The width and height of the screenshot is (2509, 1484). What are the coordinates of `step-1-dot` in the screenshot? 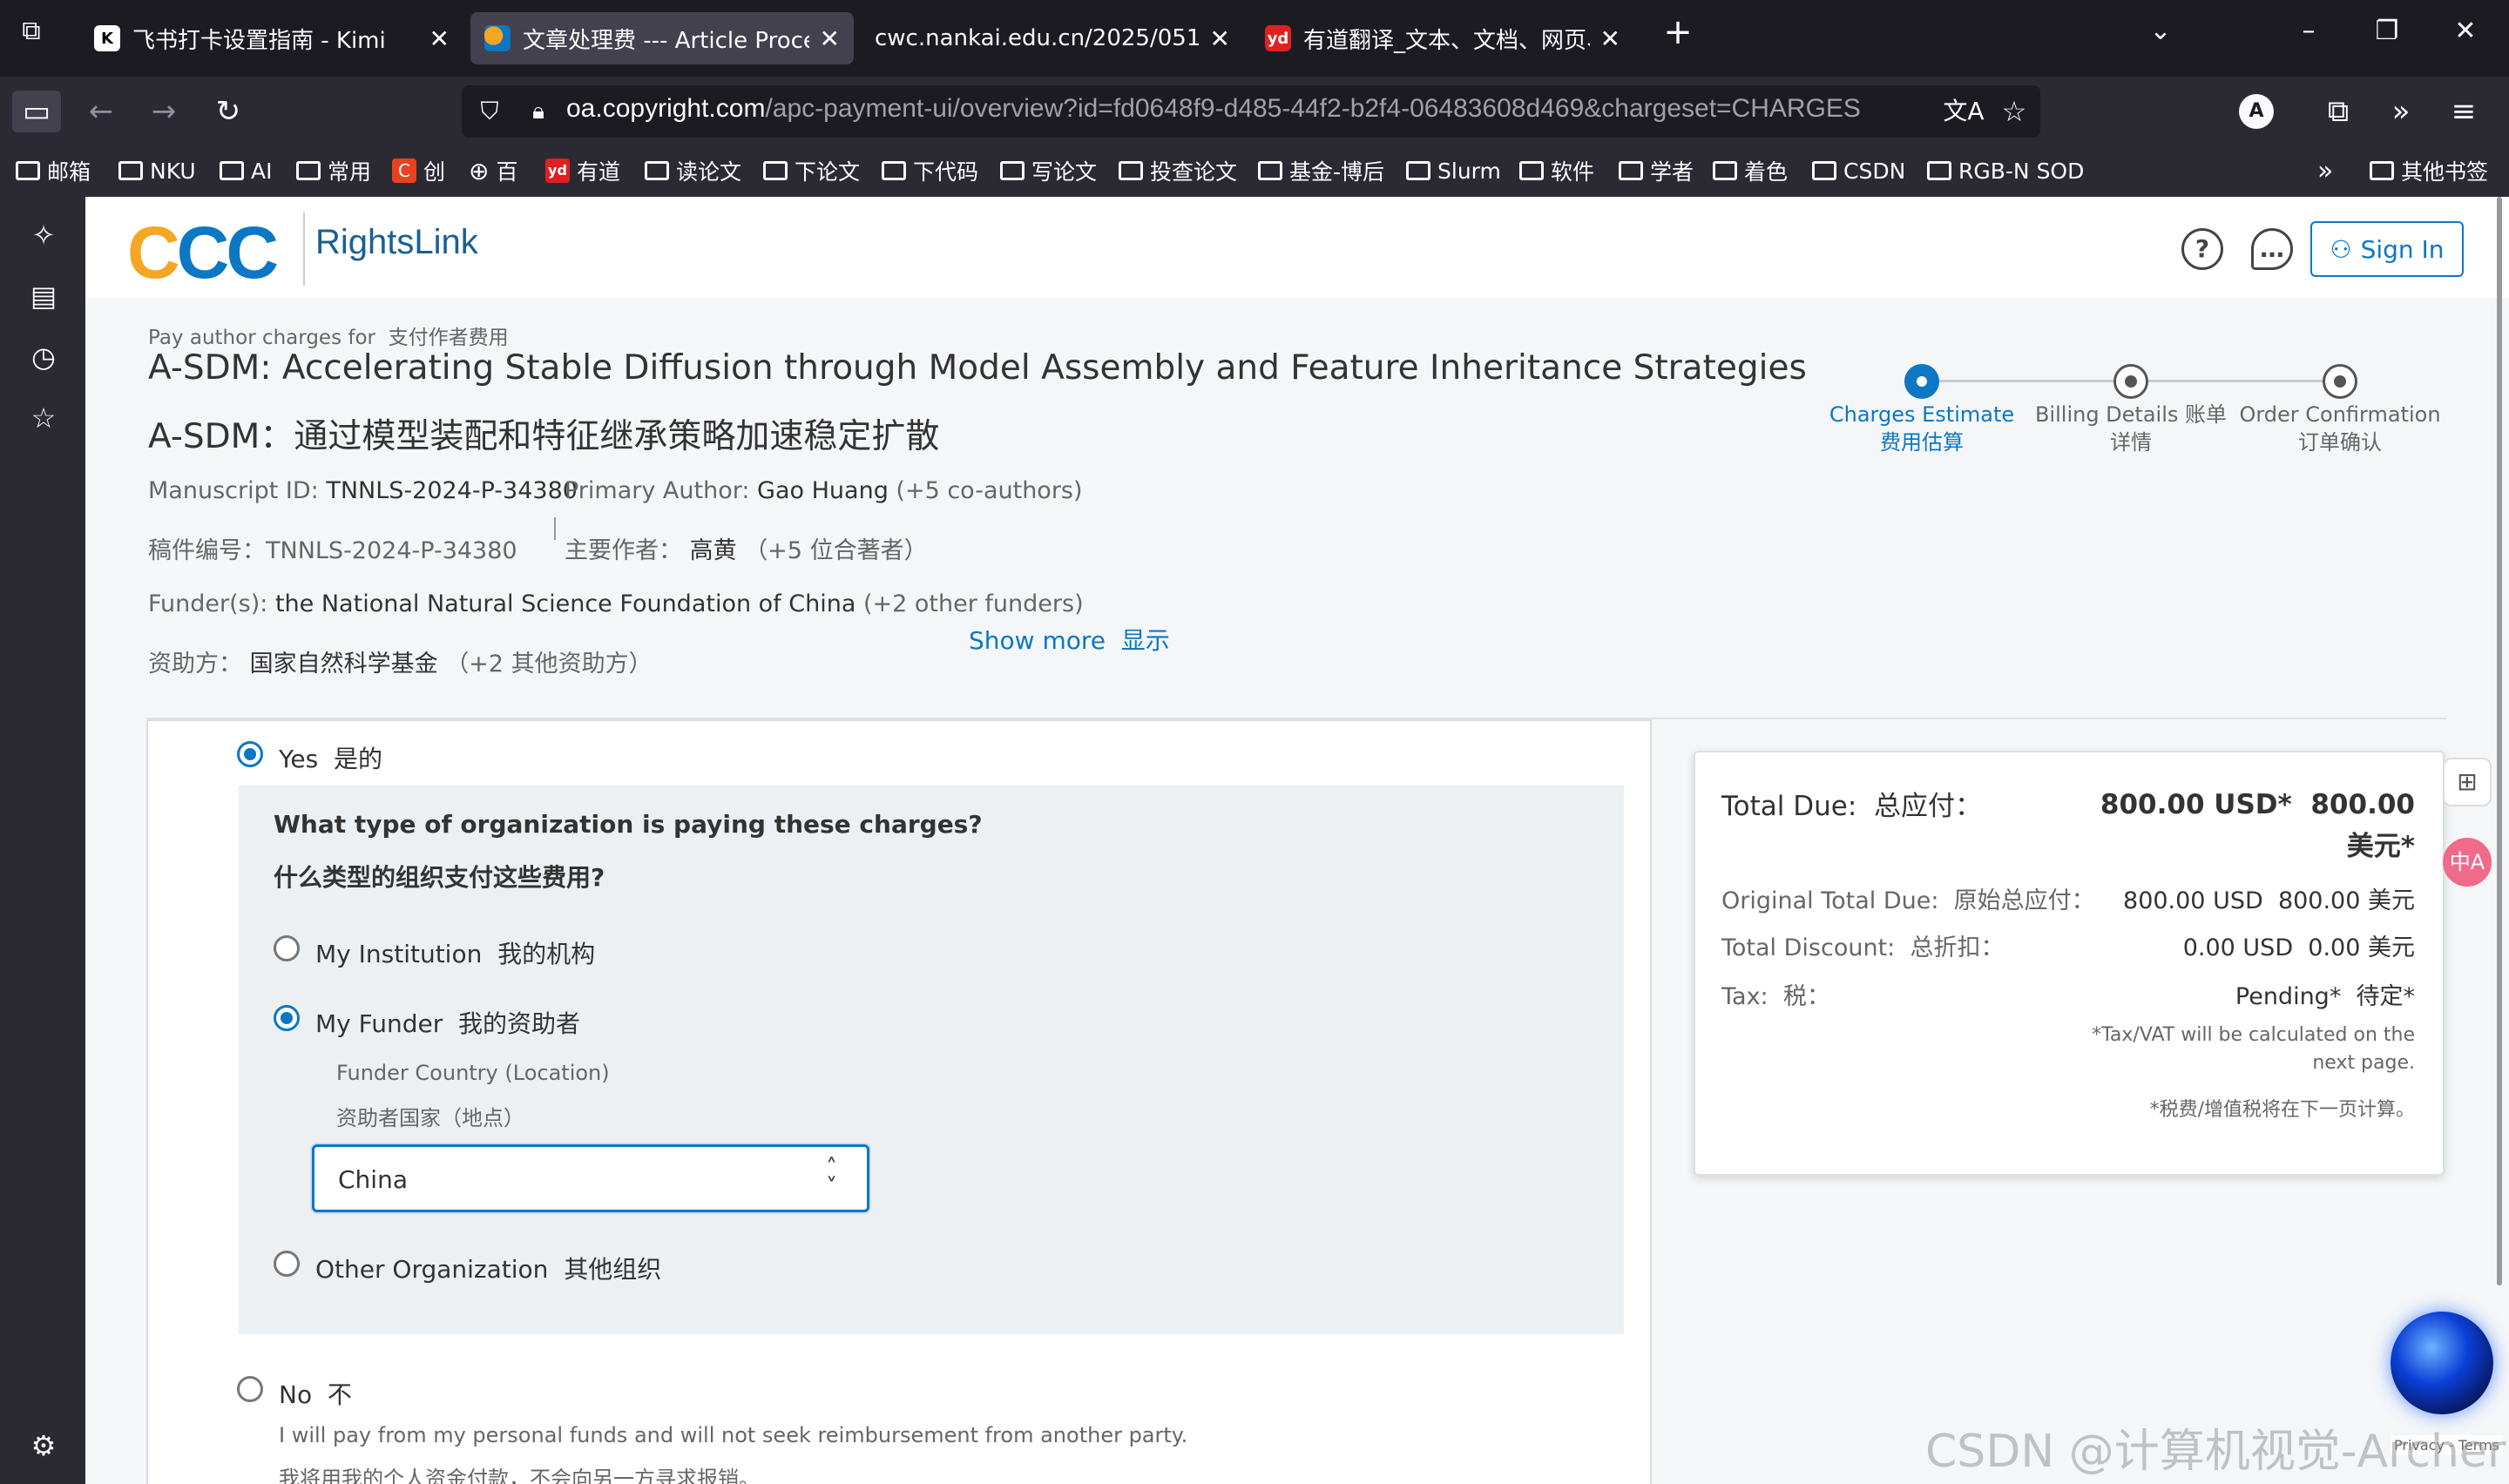 It's located at (1921, 381).